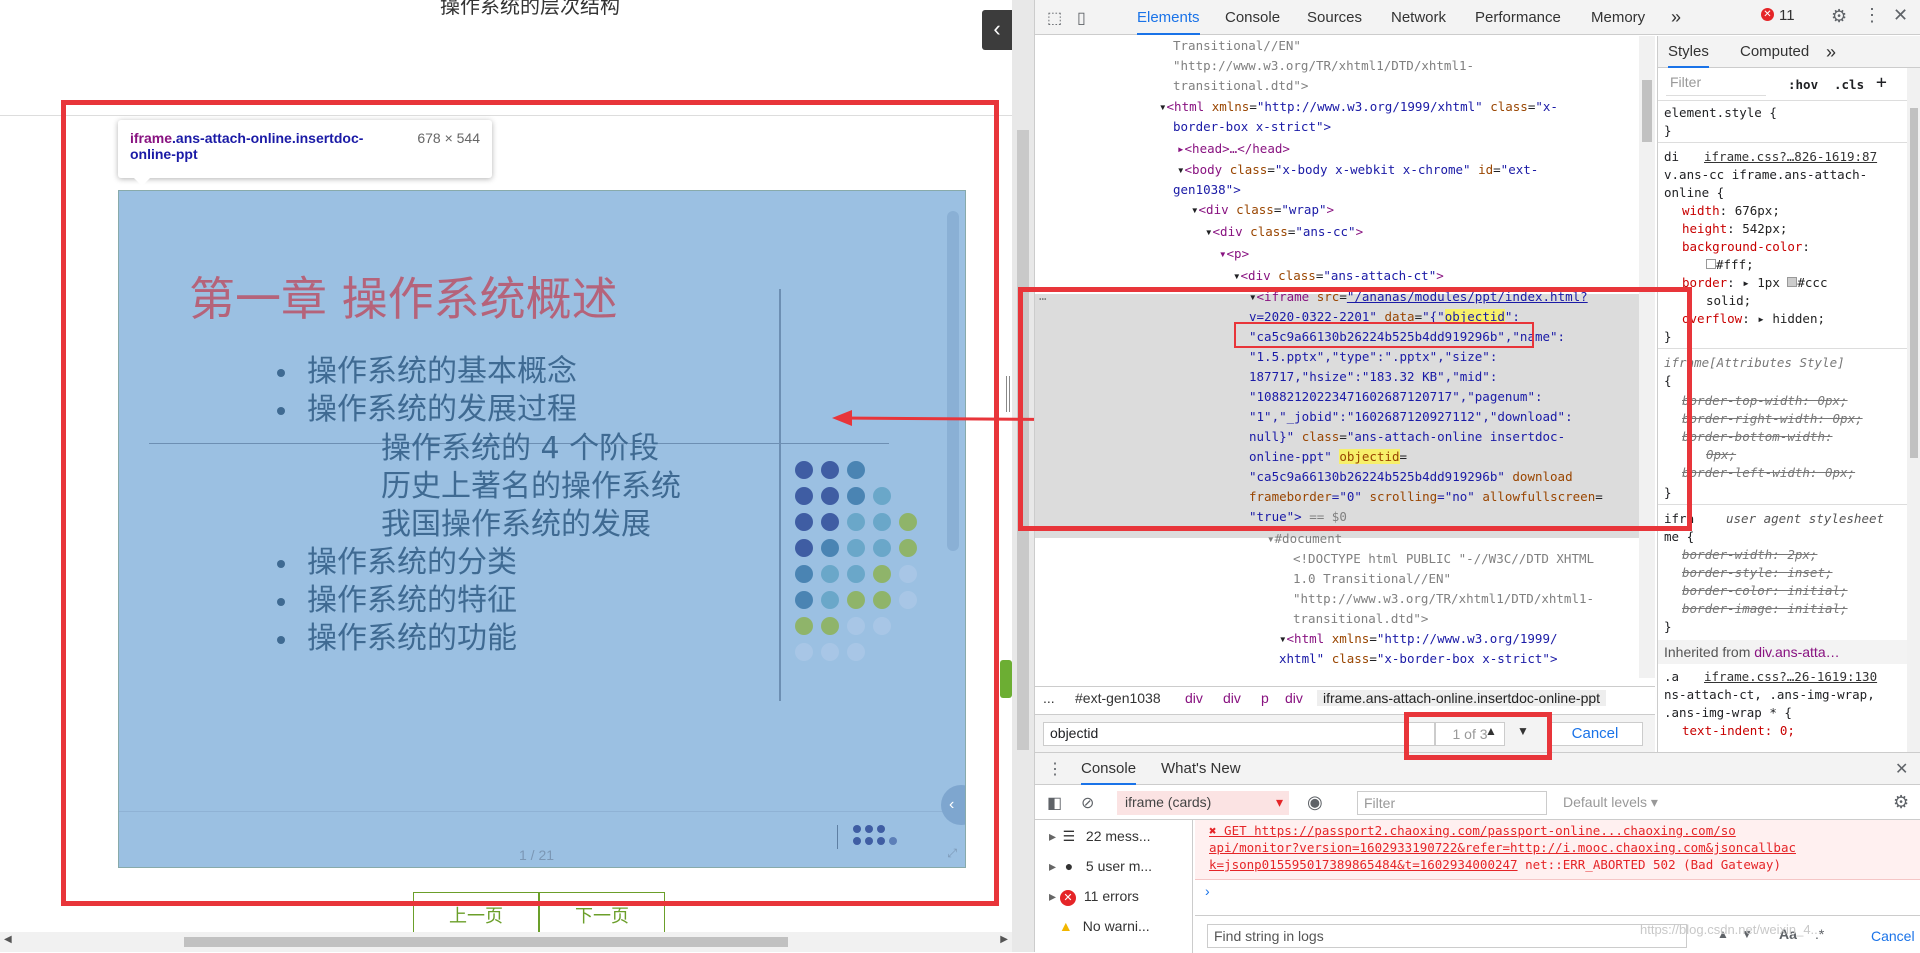 The image size is (1920, 953). What do you see at coordinates (1168, 17) in the screenshot?
I see `tab-elements: Elements` at bounding box center [1168, 17].